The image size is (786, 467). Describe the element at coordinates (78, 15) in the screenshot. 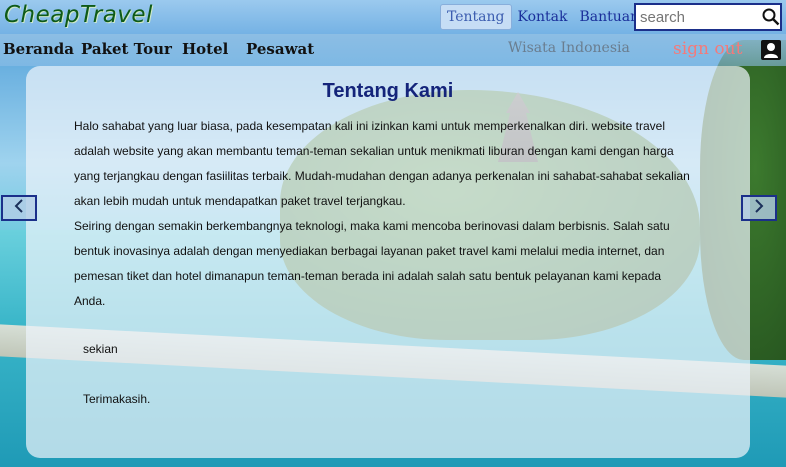

I see `site-logo: CheapTravel` at that location.